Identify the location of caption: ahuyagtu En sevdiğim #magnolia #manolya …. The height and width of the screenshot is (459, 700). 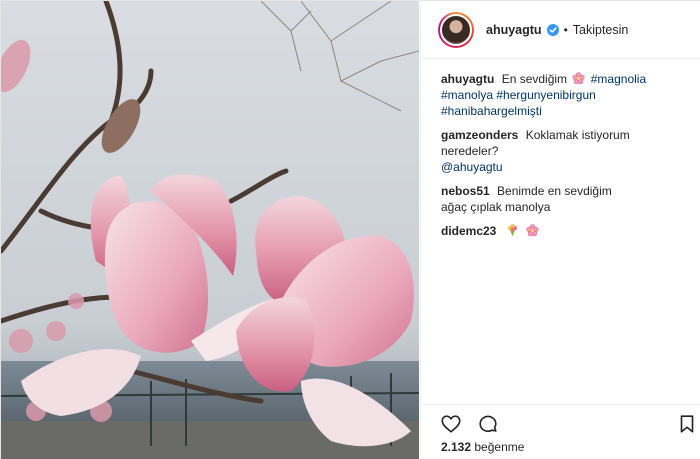
(563, 95).